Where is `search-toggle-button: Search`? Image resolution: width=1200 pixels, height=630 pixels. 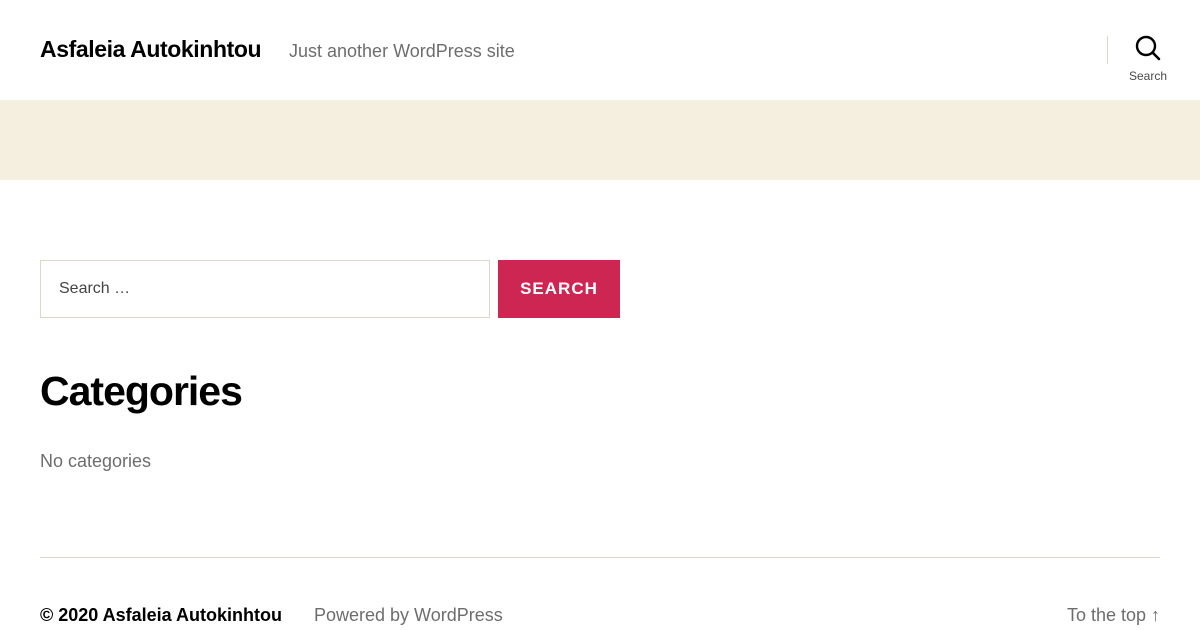
search-toggle-button: Search is located at coordinates (1148, 61).